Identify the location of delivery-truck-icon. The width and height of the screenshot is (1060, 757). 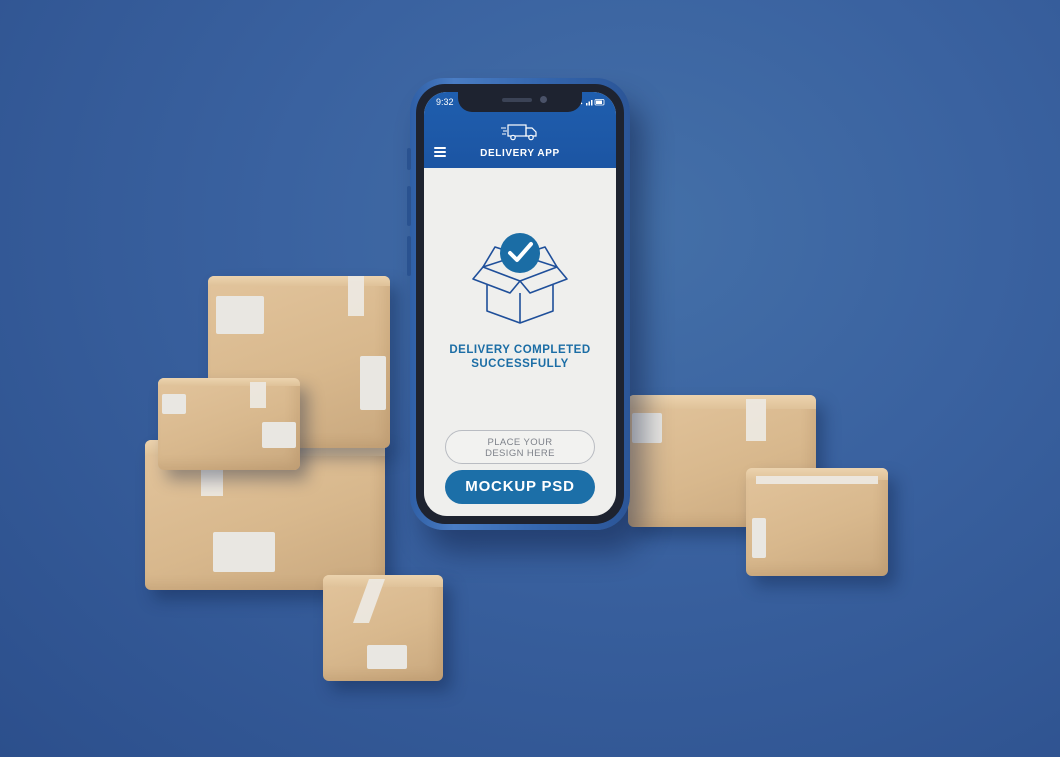
(519, 132).